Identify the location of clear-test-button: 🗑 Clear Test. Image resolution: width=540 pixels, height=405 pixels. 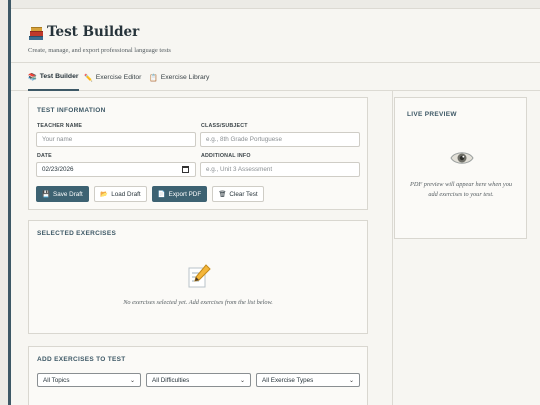
(238, 194).